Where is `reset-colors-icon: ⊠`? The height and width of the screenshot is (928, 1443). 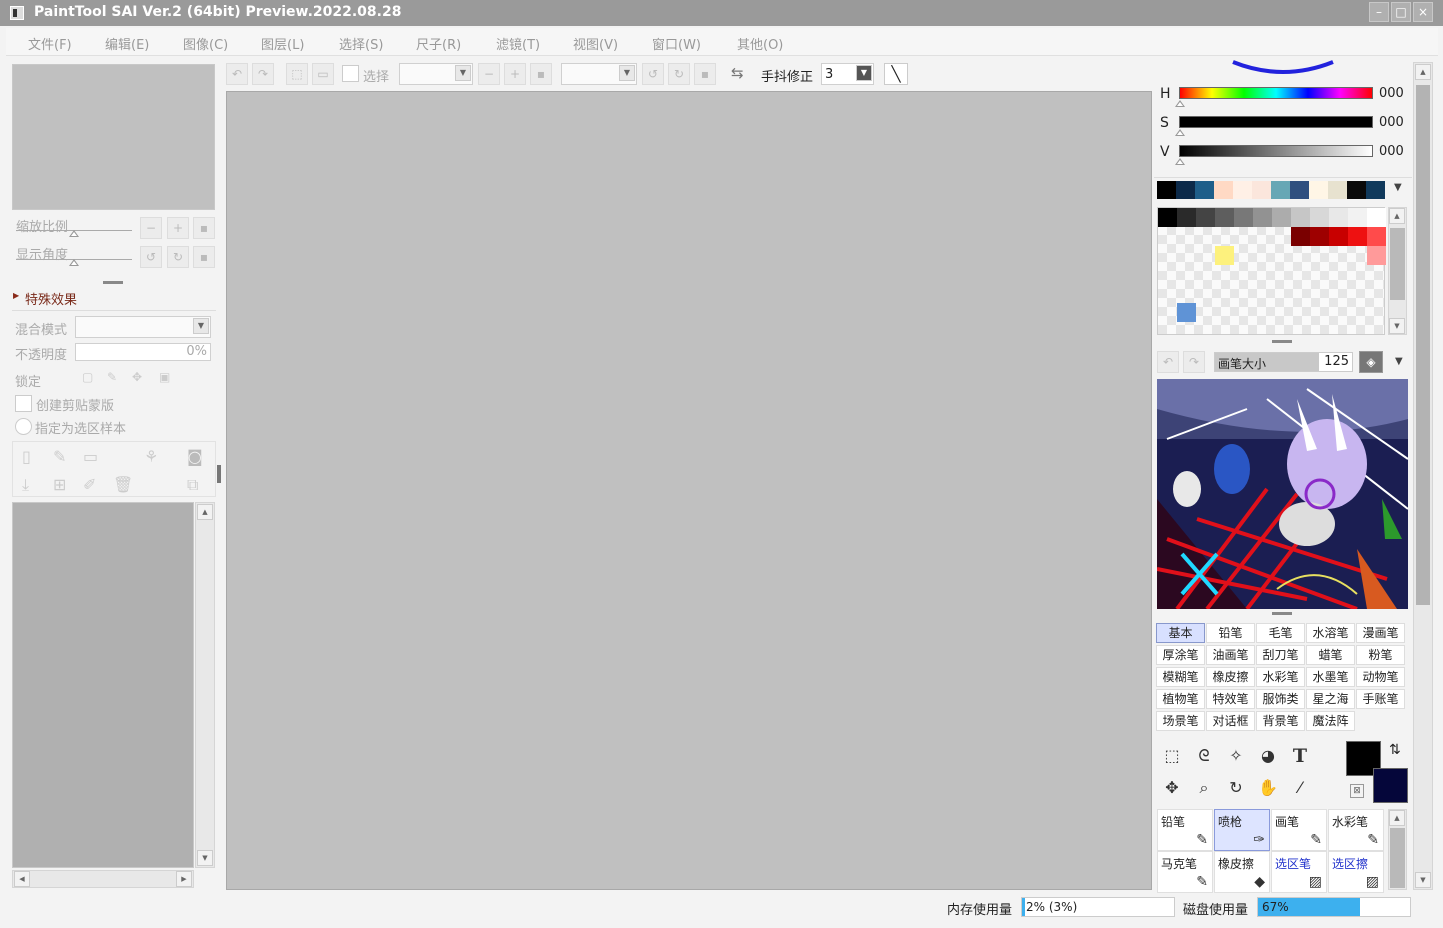
reset-colors-icon: ⊠ is located at coordinates (1357, 791).